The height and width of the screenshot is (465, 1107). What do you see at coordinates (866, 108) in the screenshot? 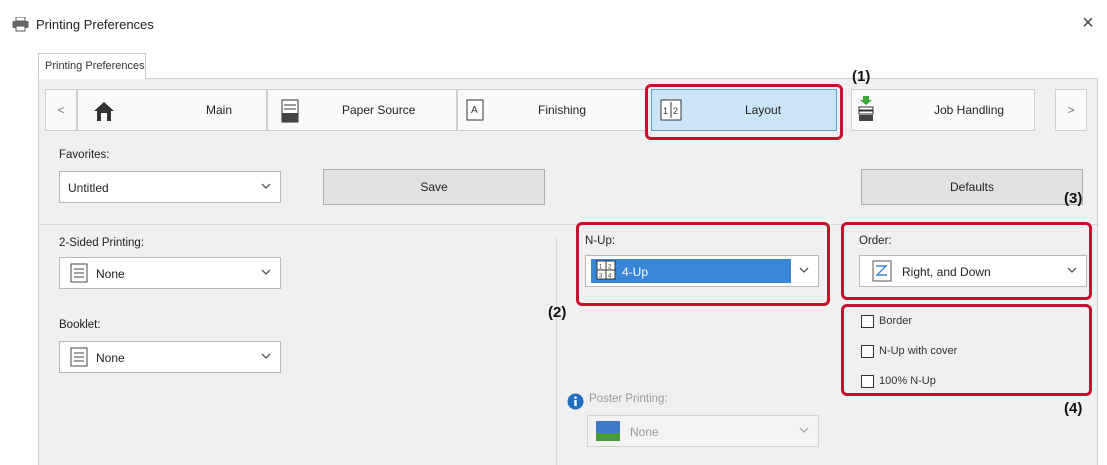
I see `job-handling-icon` at bounding box center [866, 108].